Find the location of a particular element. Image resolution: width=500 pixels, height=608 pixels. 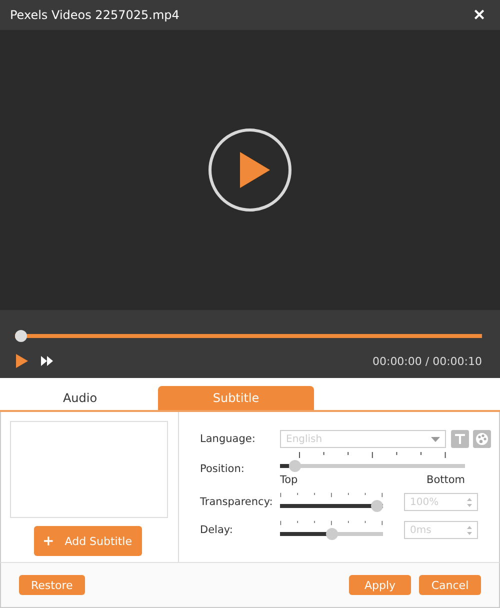

palette-icon is located at coordinates (482, 439).